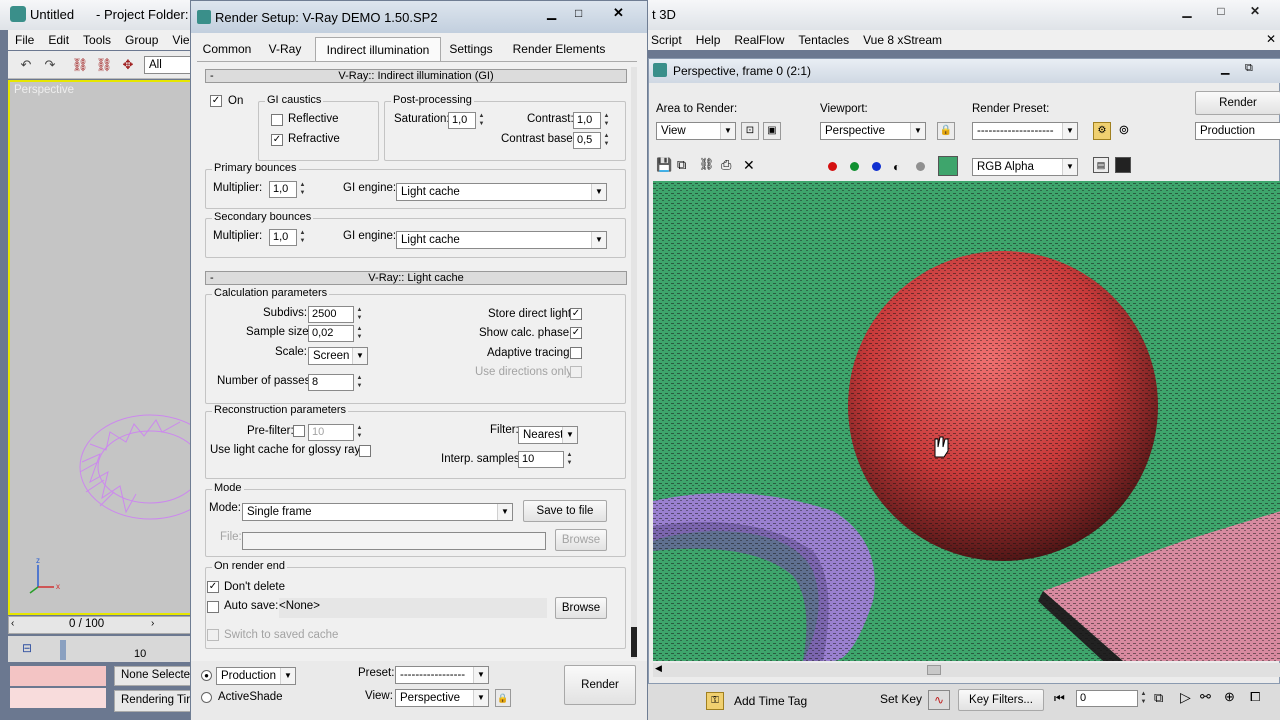  Describe the element at coordinates (213, 607) in the screenshot. I see `auto-save-checkbox` at that location.